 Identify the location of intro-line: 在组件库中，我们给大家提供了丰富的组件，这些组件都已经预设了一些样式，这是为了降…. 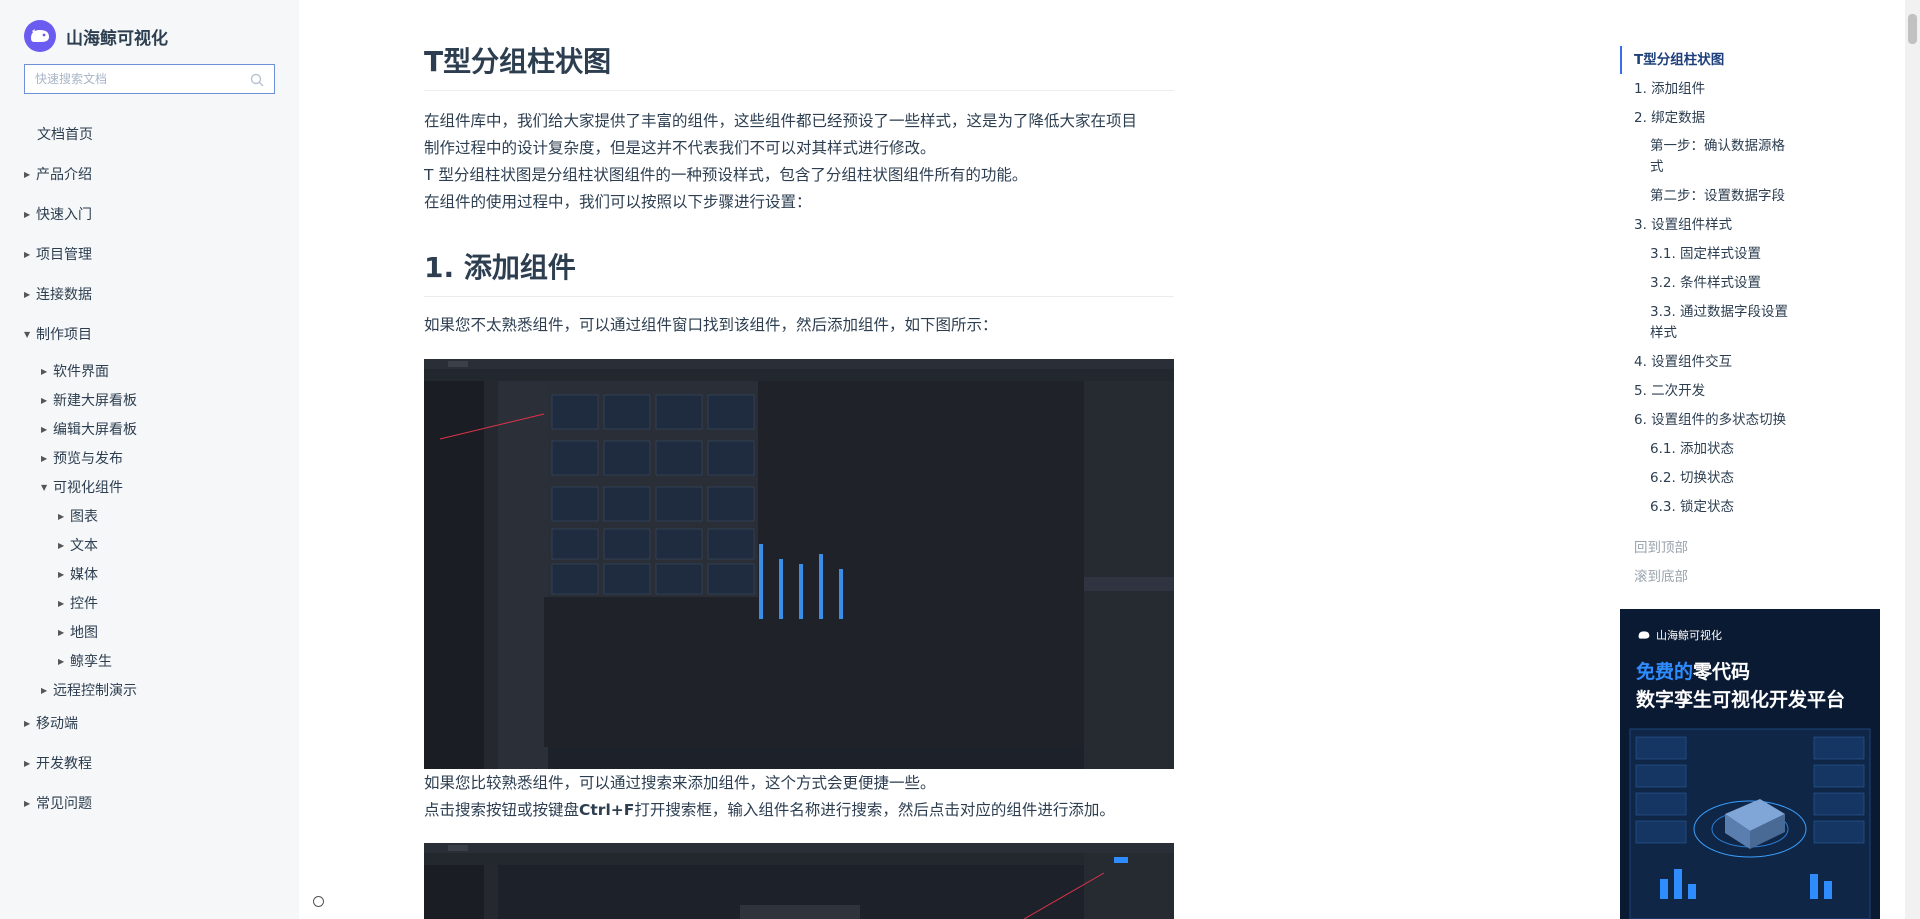
(781, 121).